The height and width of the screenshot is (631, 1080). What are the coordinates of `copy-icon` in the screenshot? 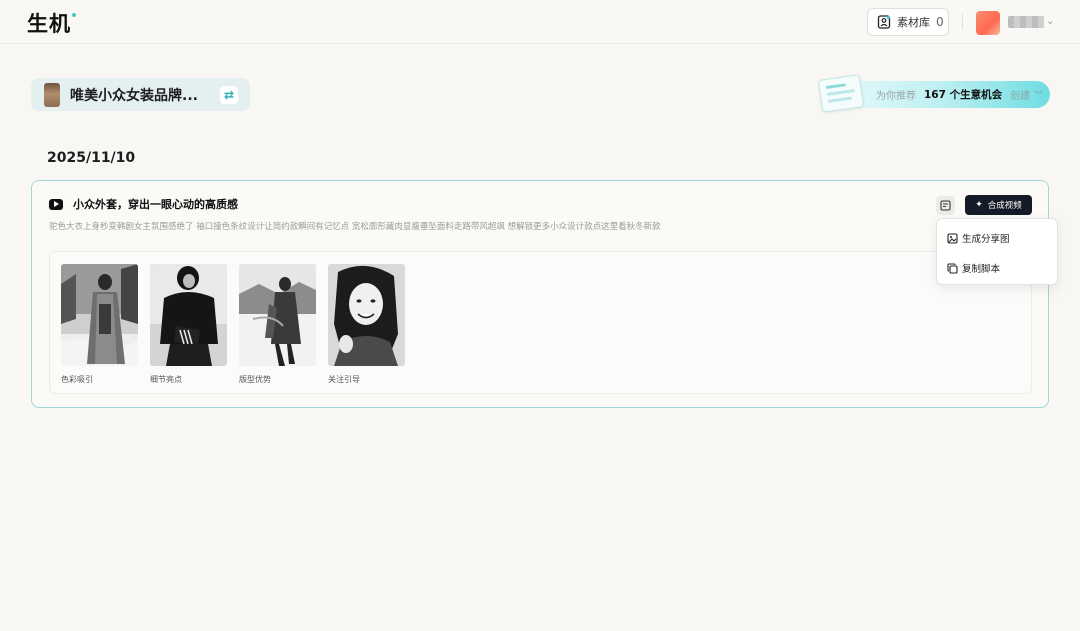 It's located at (952, 268).